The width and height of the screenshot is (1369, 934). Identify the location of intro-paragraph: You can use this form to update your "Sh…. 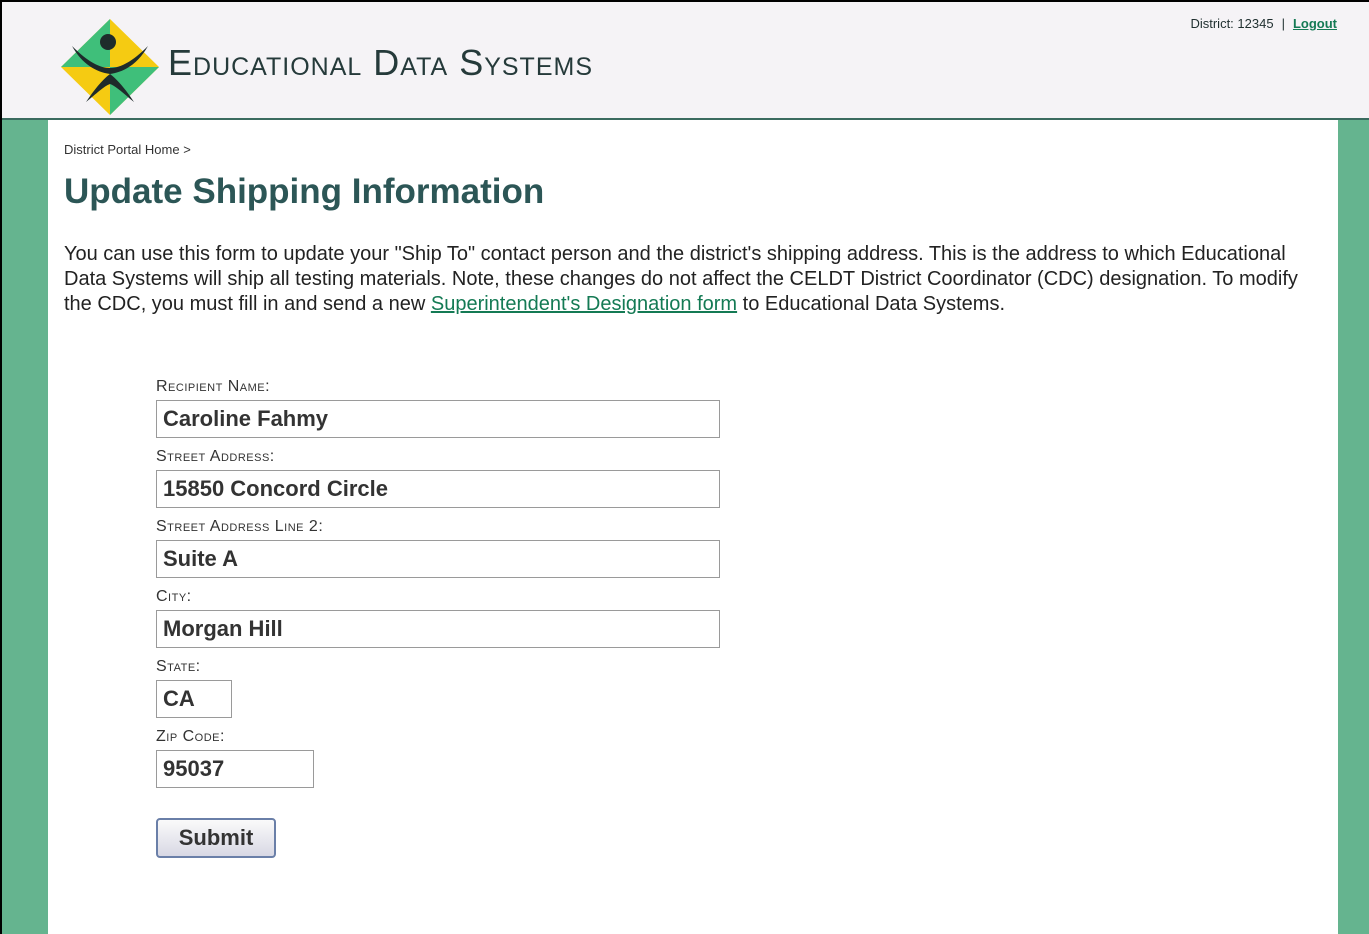
(684, 279).